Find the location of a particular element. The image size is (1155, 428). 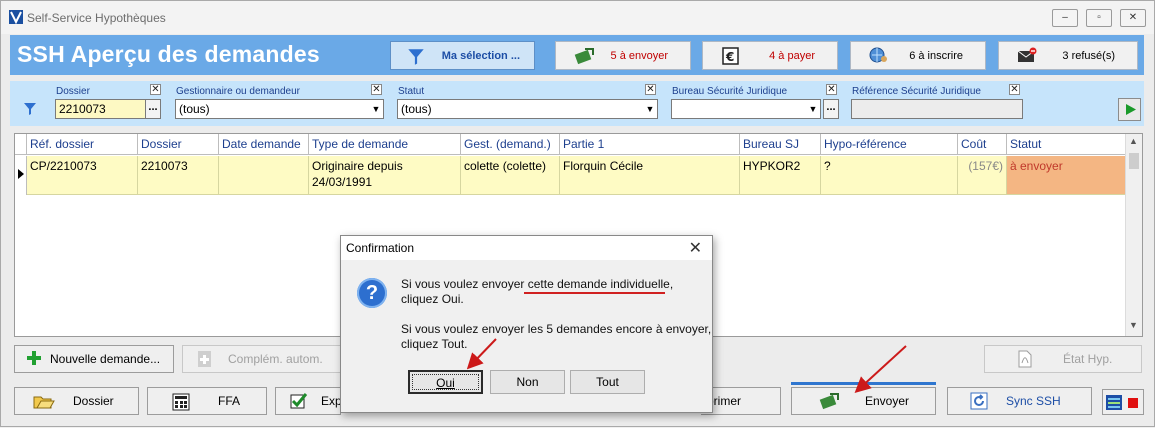

col-header-hypo: Hypo-référence is located at coordinates (889, 144).